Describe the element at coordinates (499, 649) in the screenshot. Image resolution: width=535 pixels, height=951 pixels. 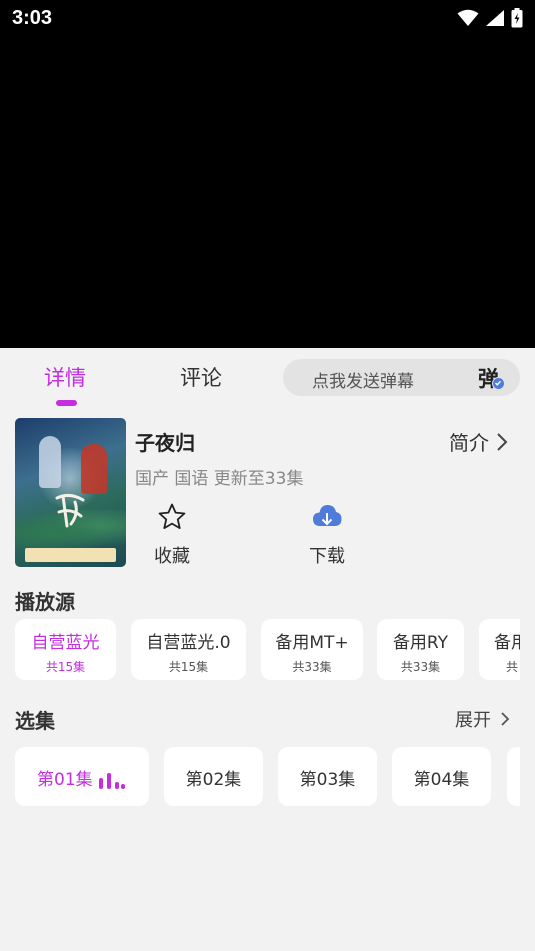
I see `source-item: 备用 共` at that location.